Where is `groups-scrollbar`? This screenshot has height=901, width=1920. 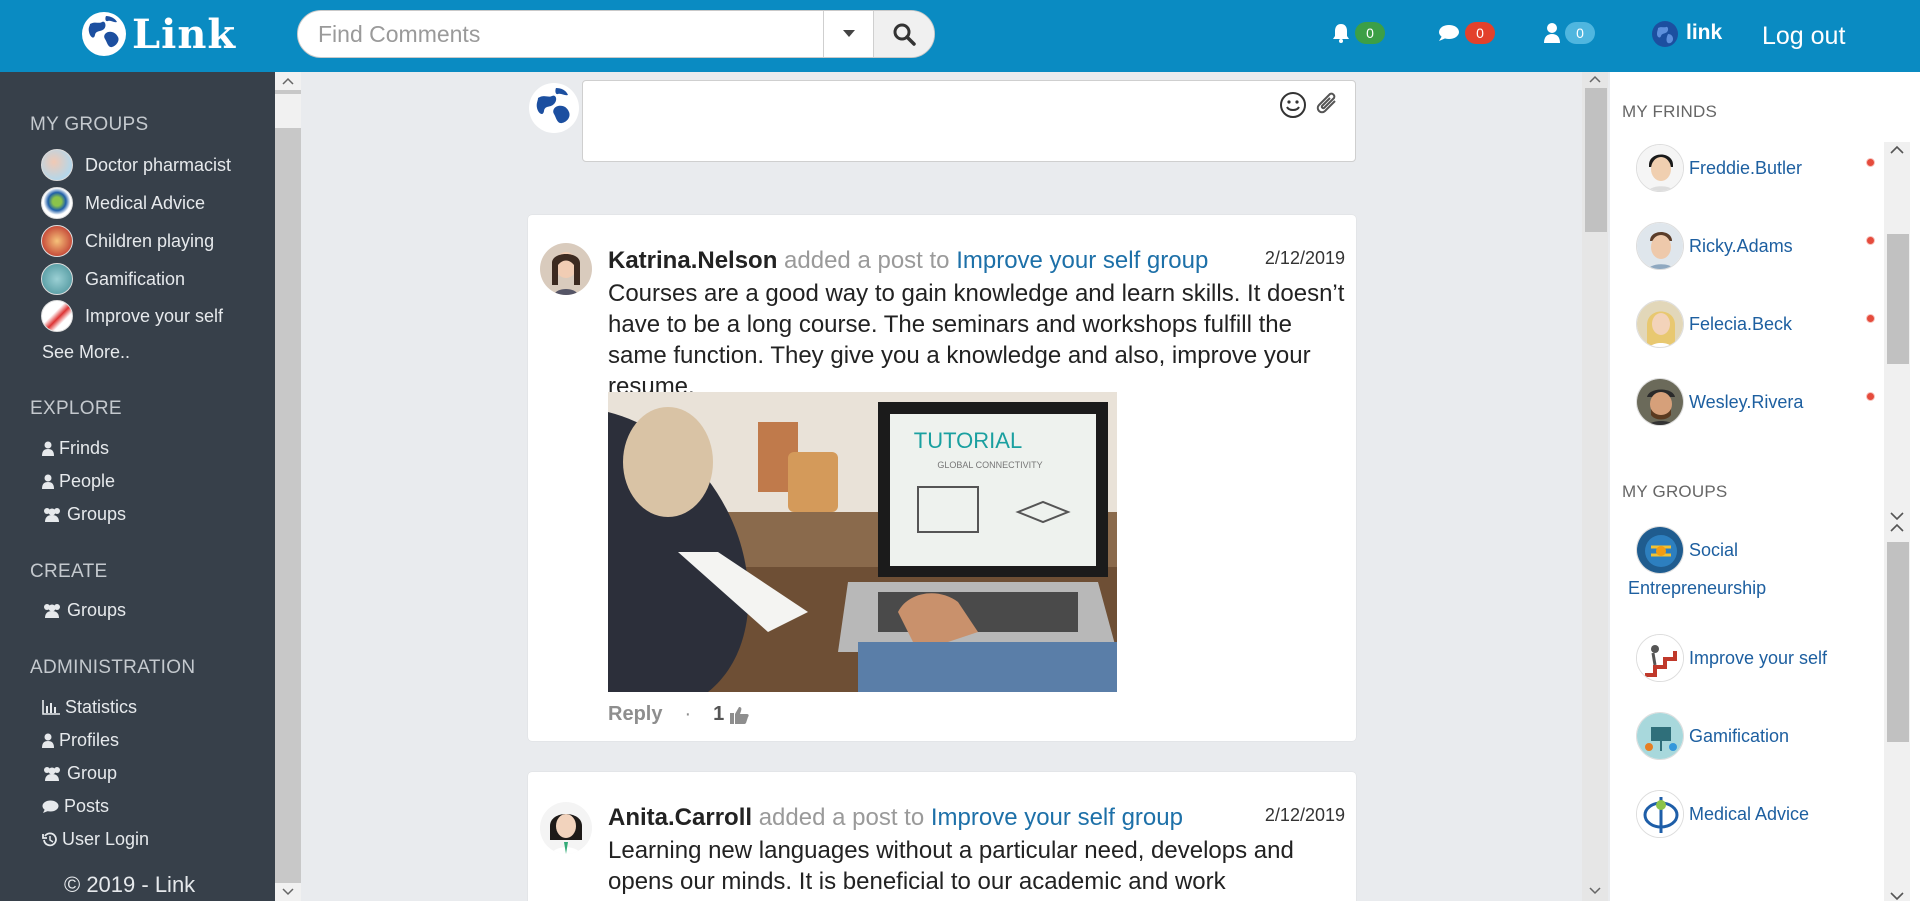 groups-scrollbar is located at coordinates (1897, 710).